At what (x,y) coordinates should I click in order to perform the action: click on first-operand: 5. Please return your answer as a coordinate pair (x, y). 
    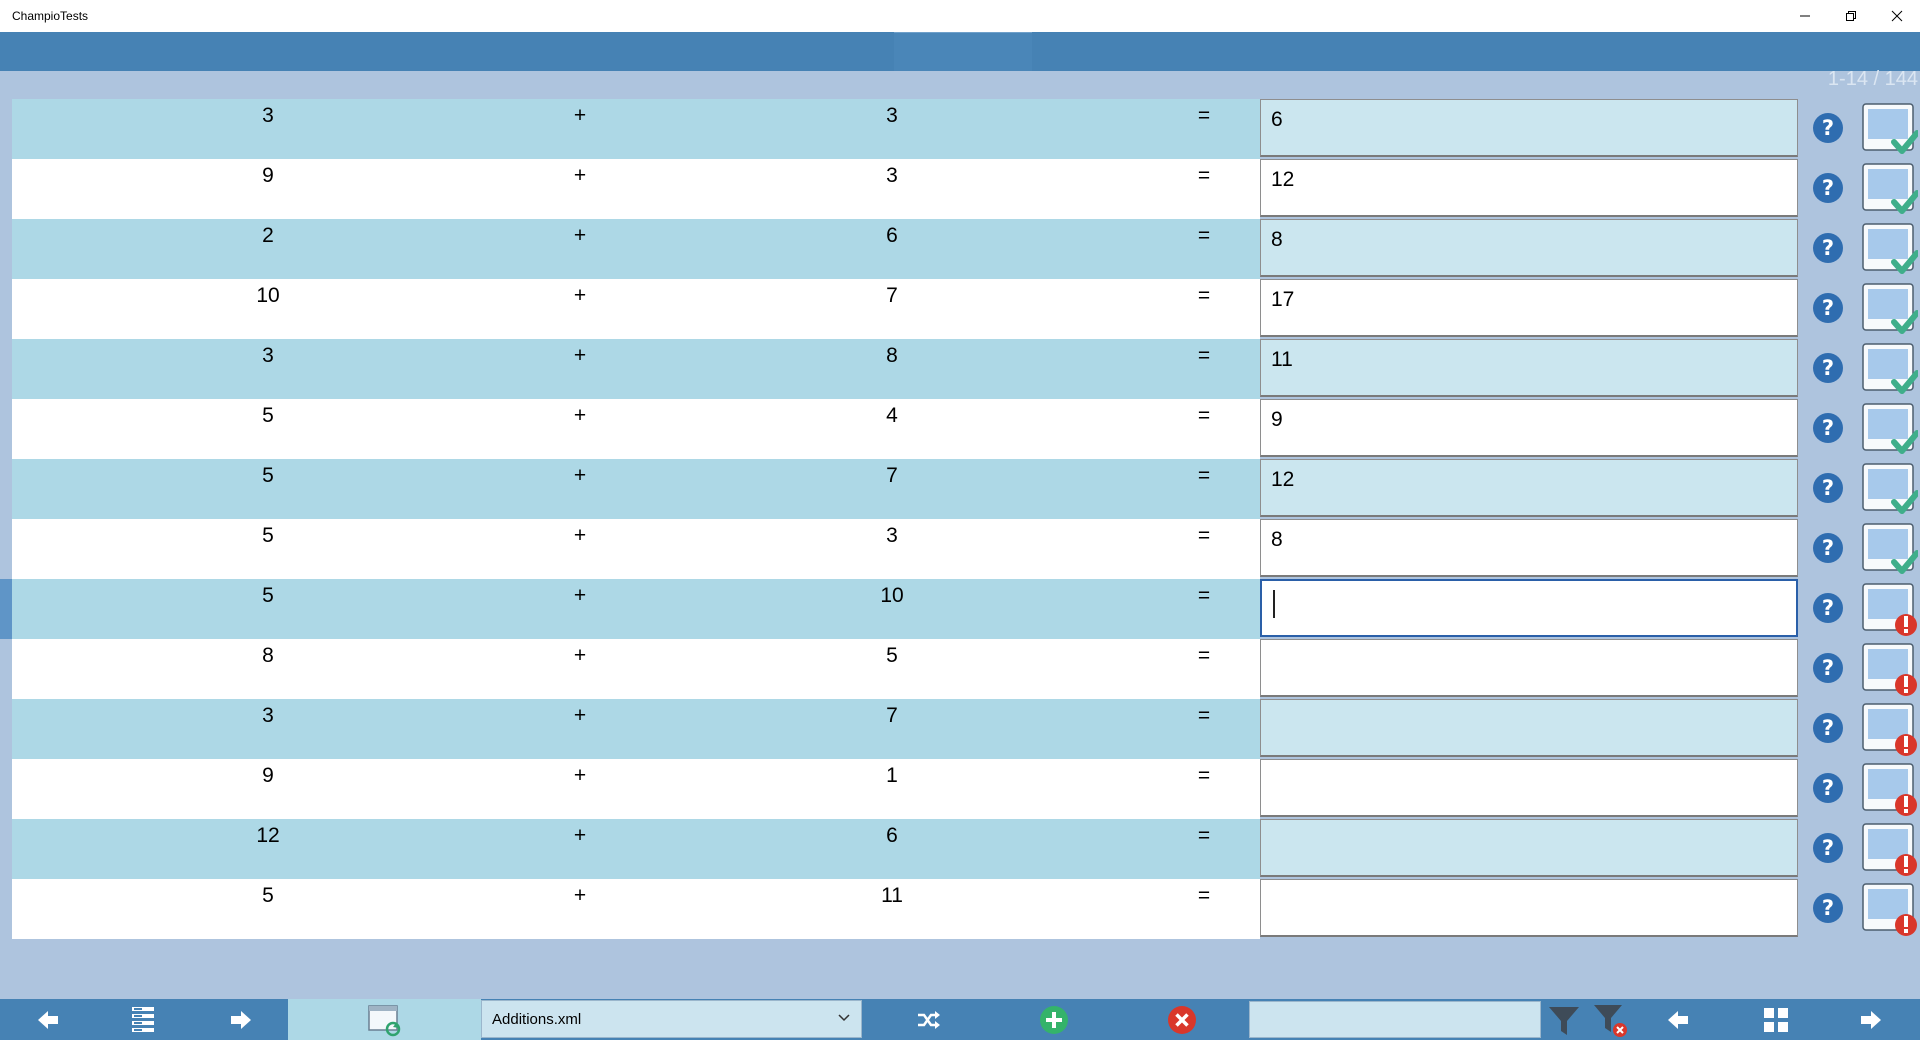
    Looking at the image, I should click on (268, 895).